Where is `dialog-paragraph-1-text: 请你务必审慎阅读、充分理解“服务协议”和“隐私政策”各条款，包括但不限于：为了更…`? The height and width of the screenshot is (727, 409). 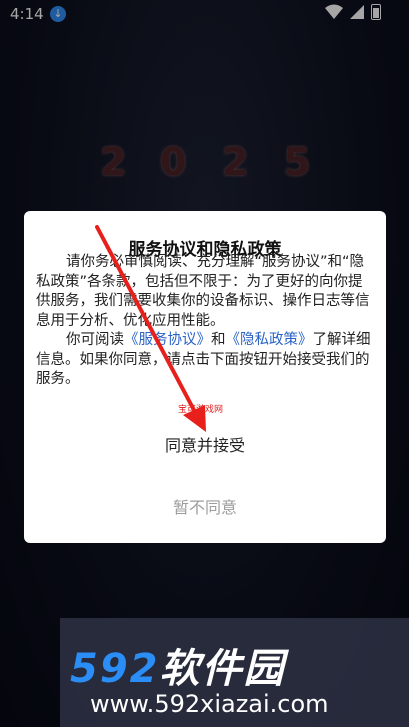
dialog-paragraph-1-text: 请你务必审慎阅读、充分理解“服务协议”和“隐私政策”各条款，包括但不限于：为了更… is located at coordinates (203, 291).